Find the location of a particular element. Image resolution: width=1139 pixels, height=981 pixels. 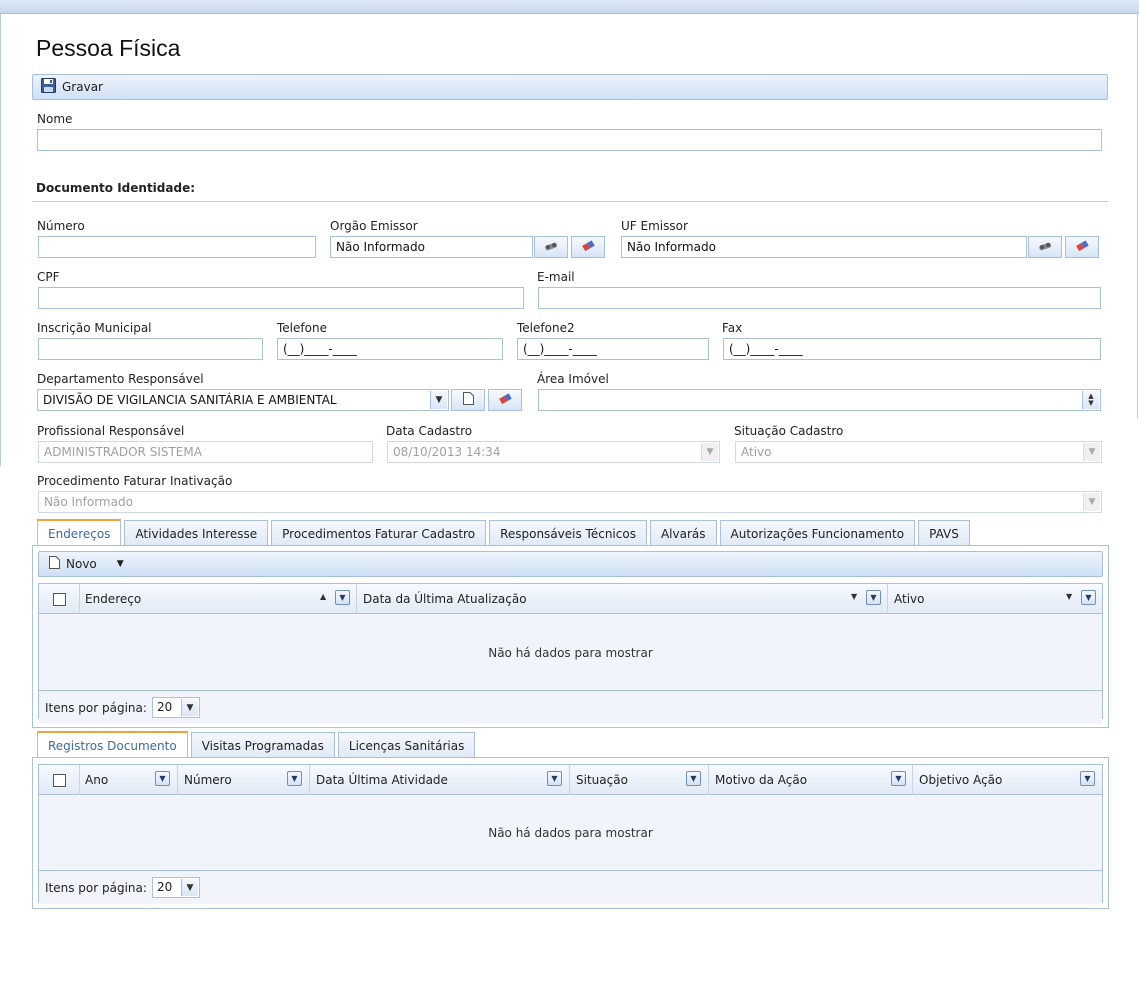

select-all-cell is located at coordinates (59, 599).